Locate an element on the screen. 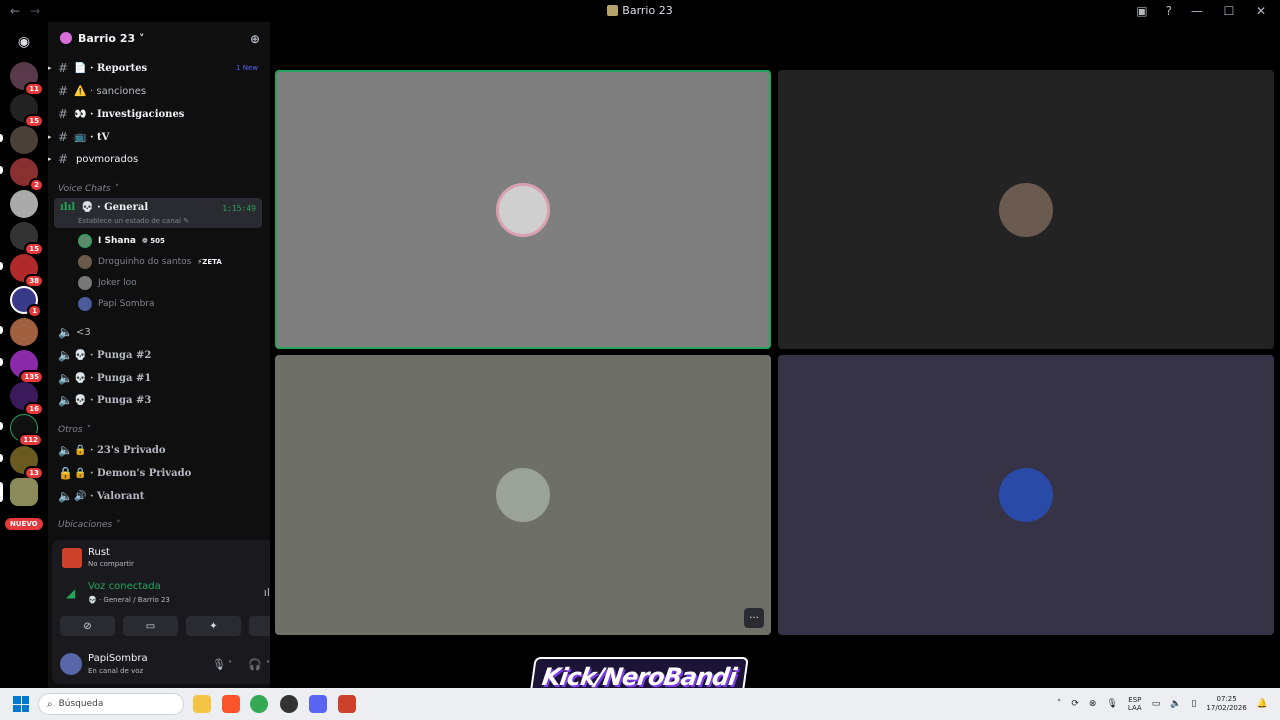 This screenshot has height=720, width=1280. clock: 07:25 17/02/2026 is located at coordinates (1226, 704).